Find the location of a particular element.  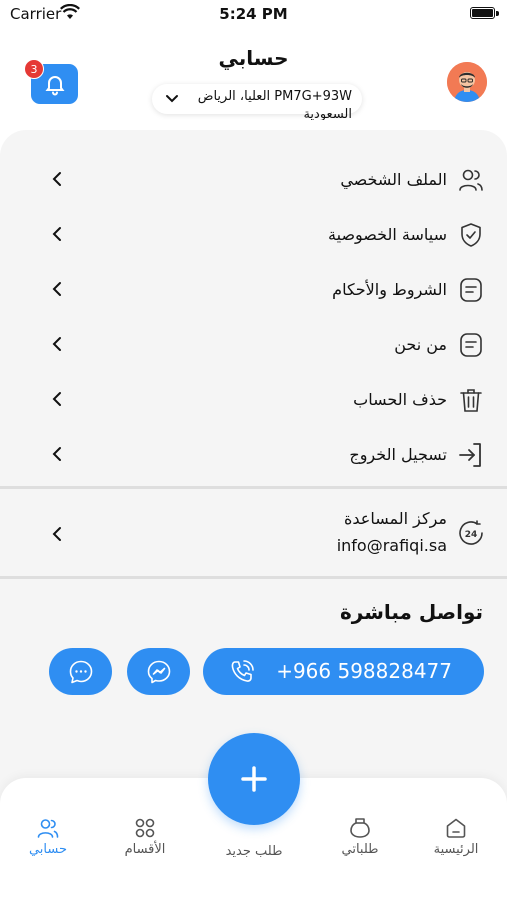

battery-icon is located at coordinates (482, 13).